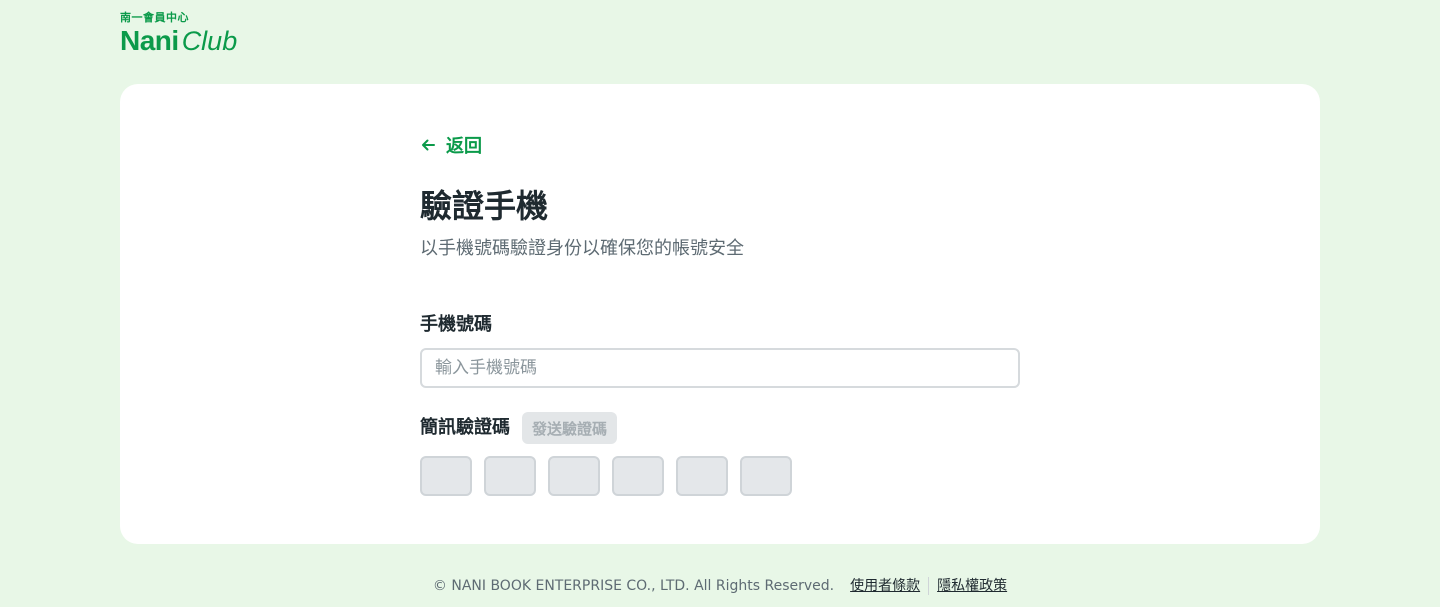 The width and height of the screenshot is (1440, 607). Describe the element at coordinates (570, 428) in the screenshot. I see `send-code-button: 發送驗證碼` at that location.